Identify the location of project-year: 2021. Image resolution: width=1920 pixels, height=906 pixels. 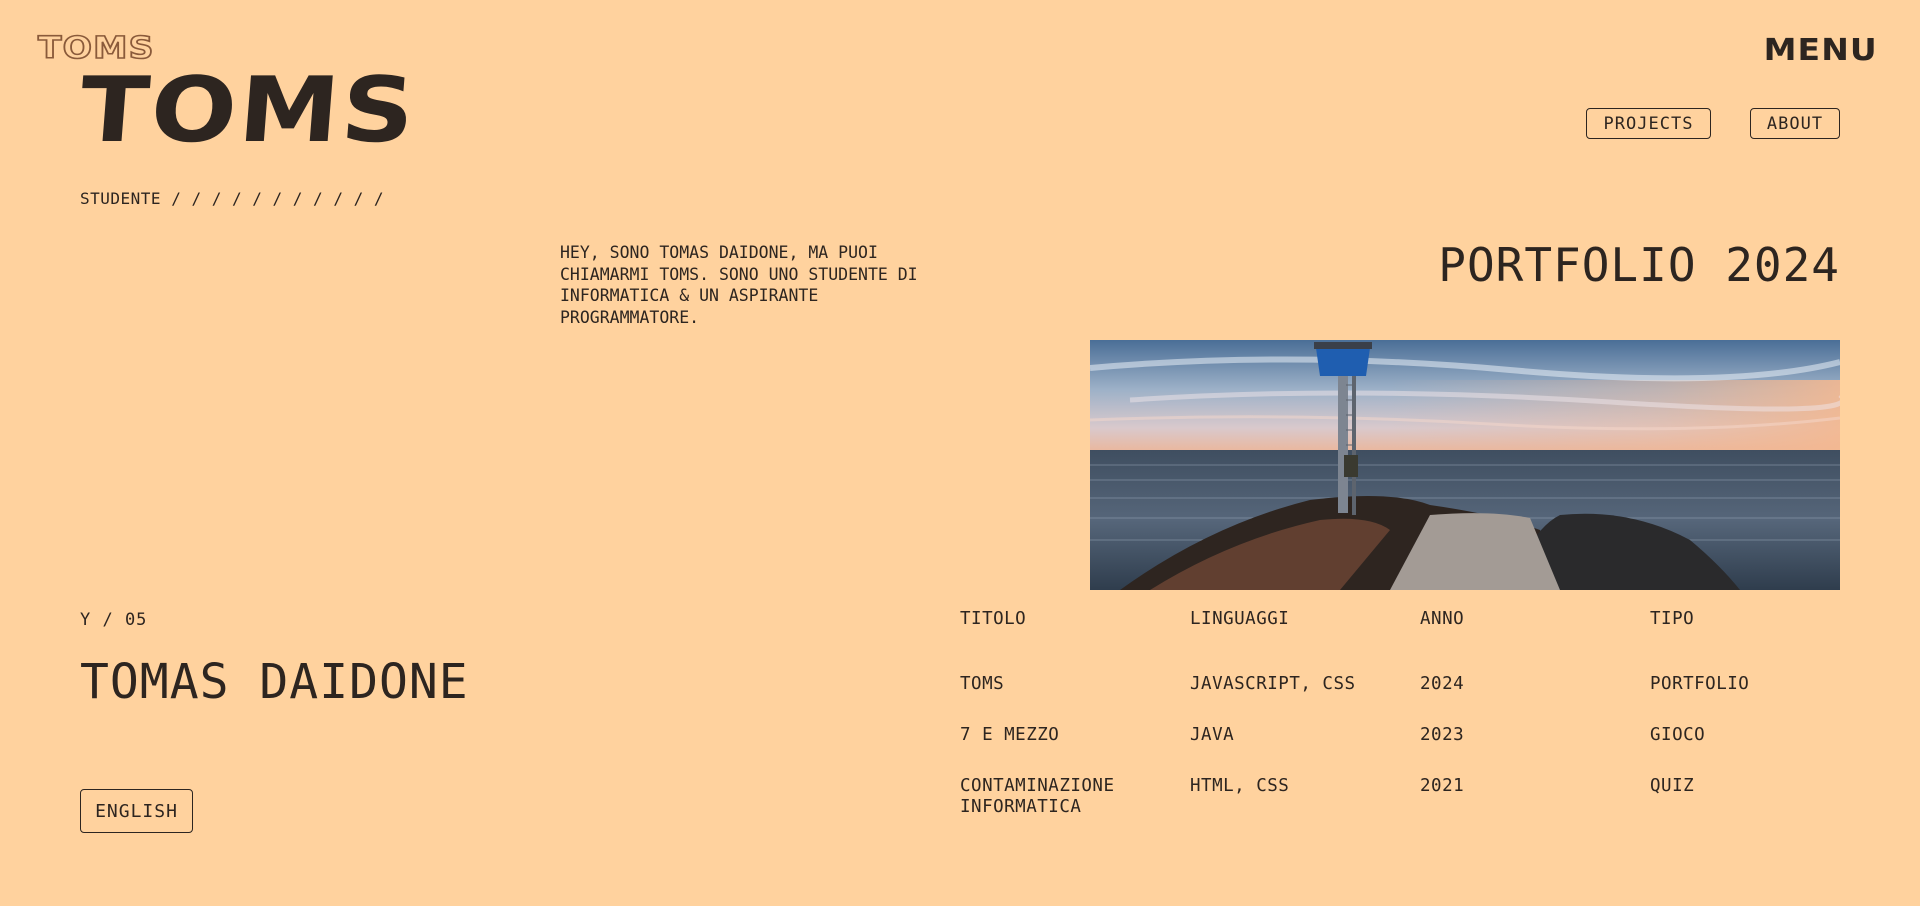
(1442, 786).